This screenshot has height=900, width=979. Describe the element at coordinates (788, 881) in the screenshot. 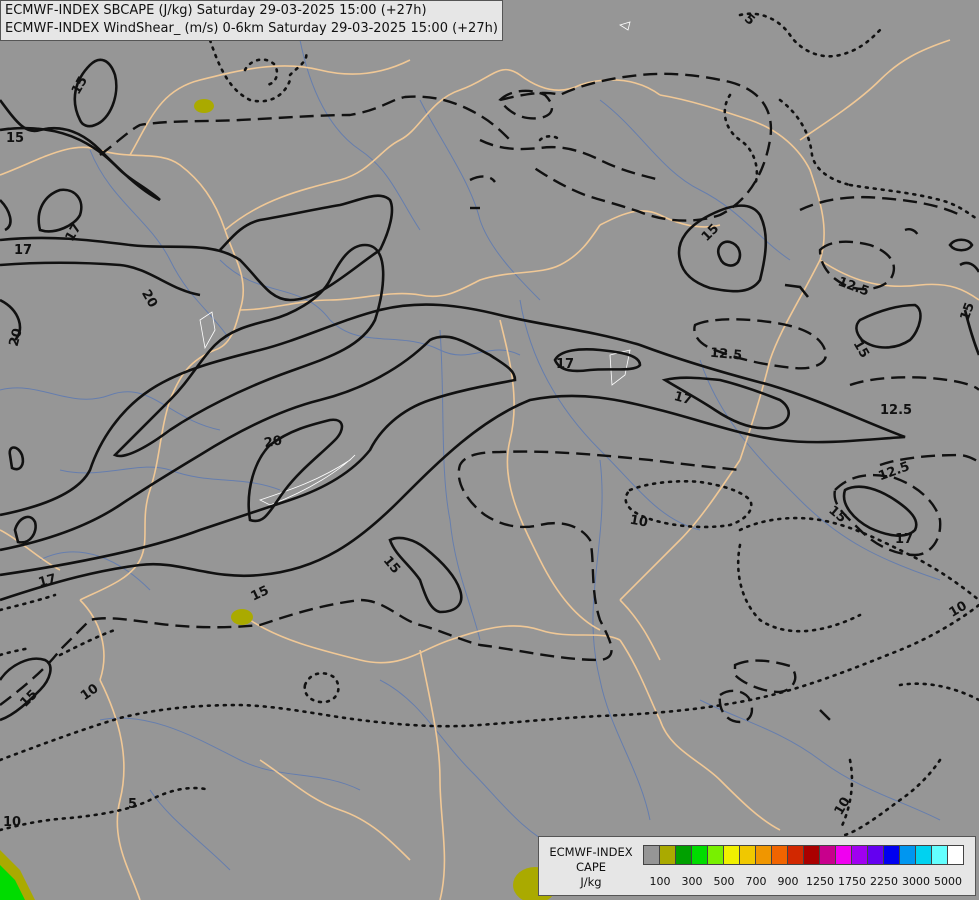

I see `legend-tick-label: 900` at that location.